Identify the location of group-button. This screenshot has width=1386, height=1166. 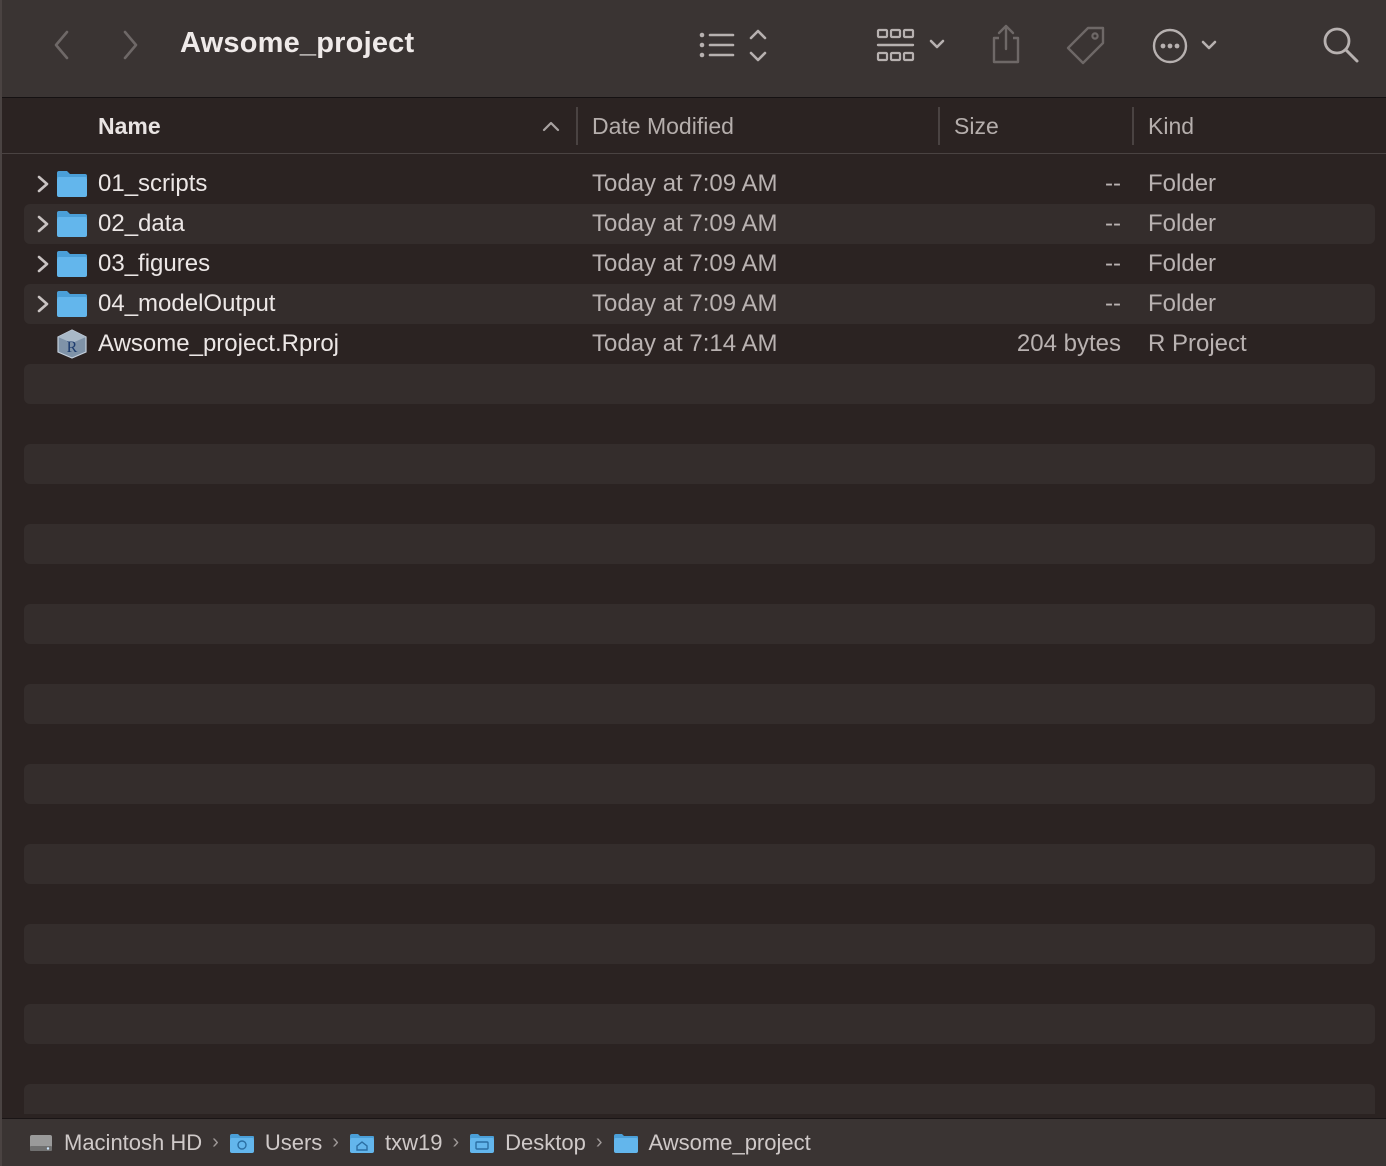
(912, 46).